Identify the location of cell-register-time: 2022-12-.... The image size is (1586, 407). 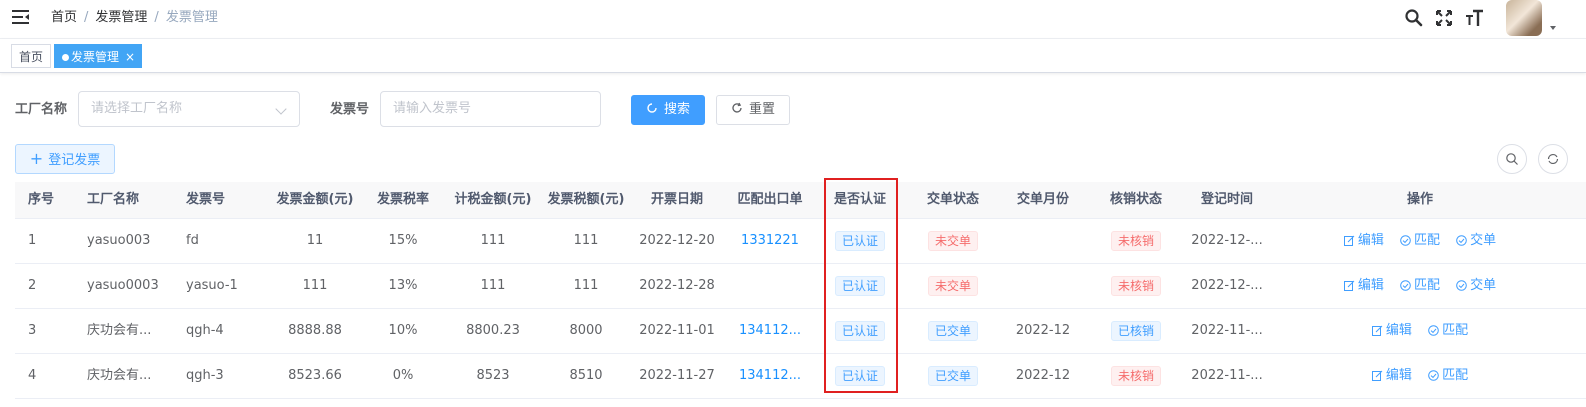
(1227, 240).